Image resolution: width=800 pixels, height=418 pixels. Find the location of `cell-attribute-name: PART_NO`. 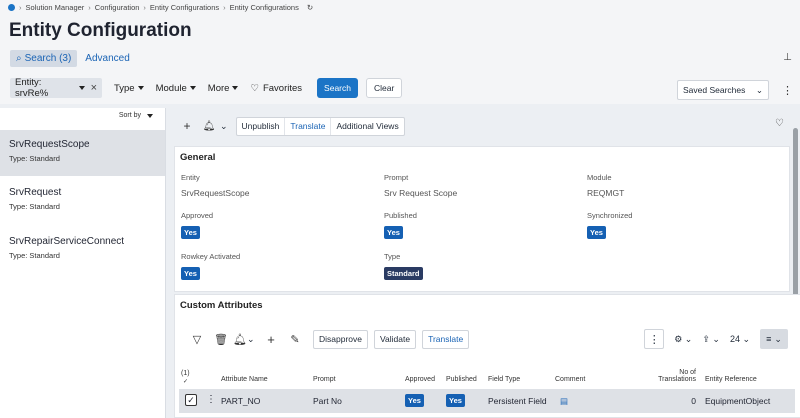

cell-attribute-name: PART_NO is located at coordinates (241, 401).